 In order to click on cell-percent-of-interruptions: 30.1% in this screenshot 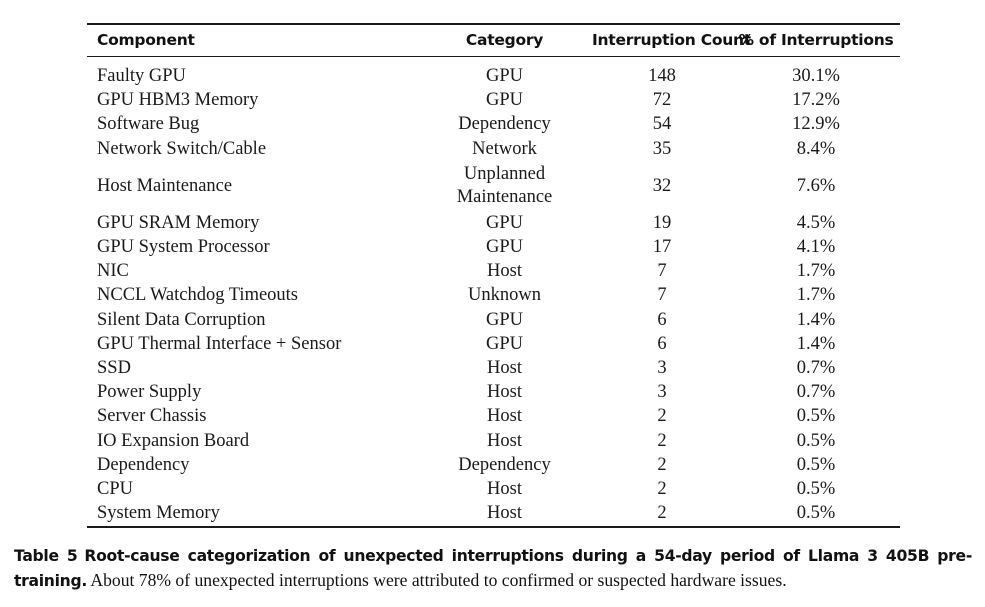, I will do `click(816, 76)`.